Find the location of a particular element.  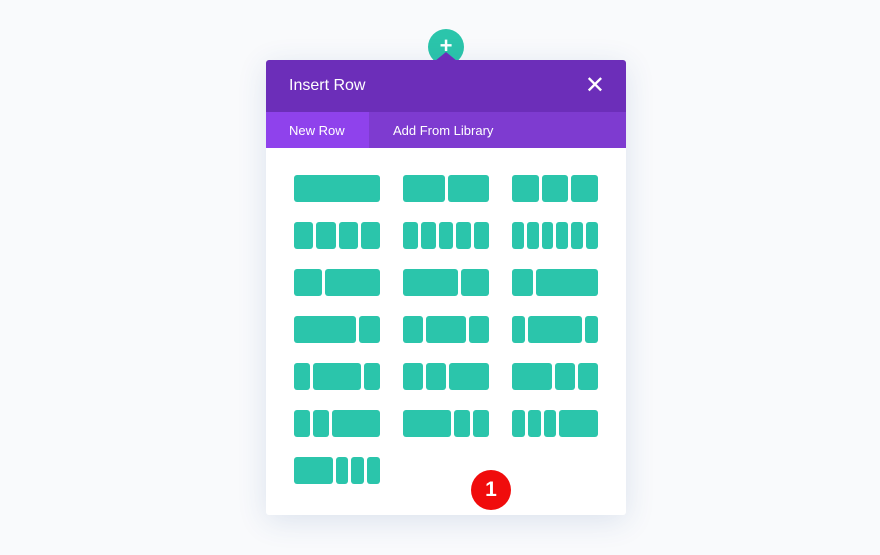

step-number-badge: 1 is located at coordinates (491, 490).